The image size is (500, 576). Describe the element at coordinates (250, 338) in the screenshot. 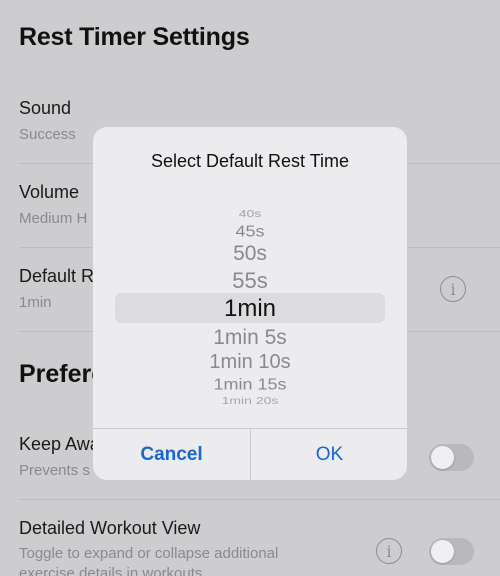

I see `picker-option: 1min 5s` at that location.